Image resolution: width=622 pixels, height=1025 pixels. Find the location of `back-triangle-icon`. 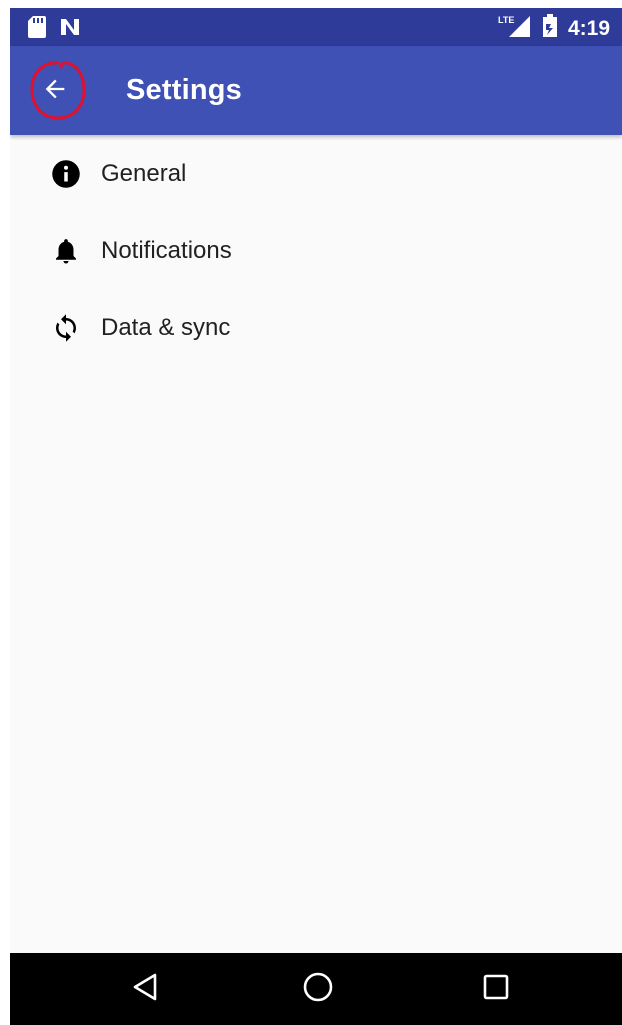

back-triangle-icon is located at coordinates (146, 989).